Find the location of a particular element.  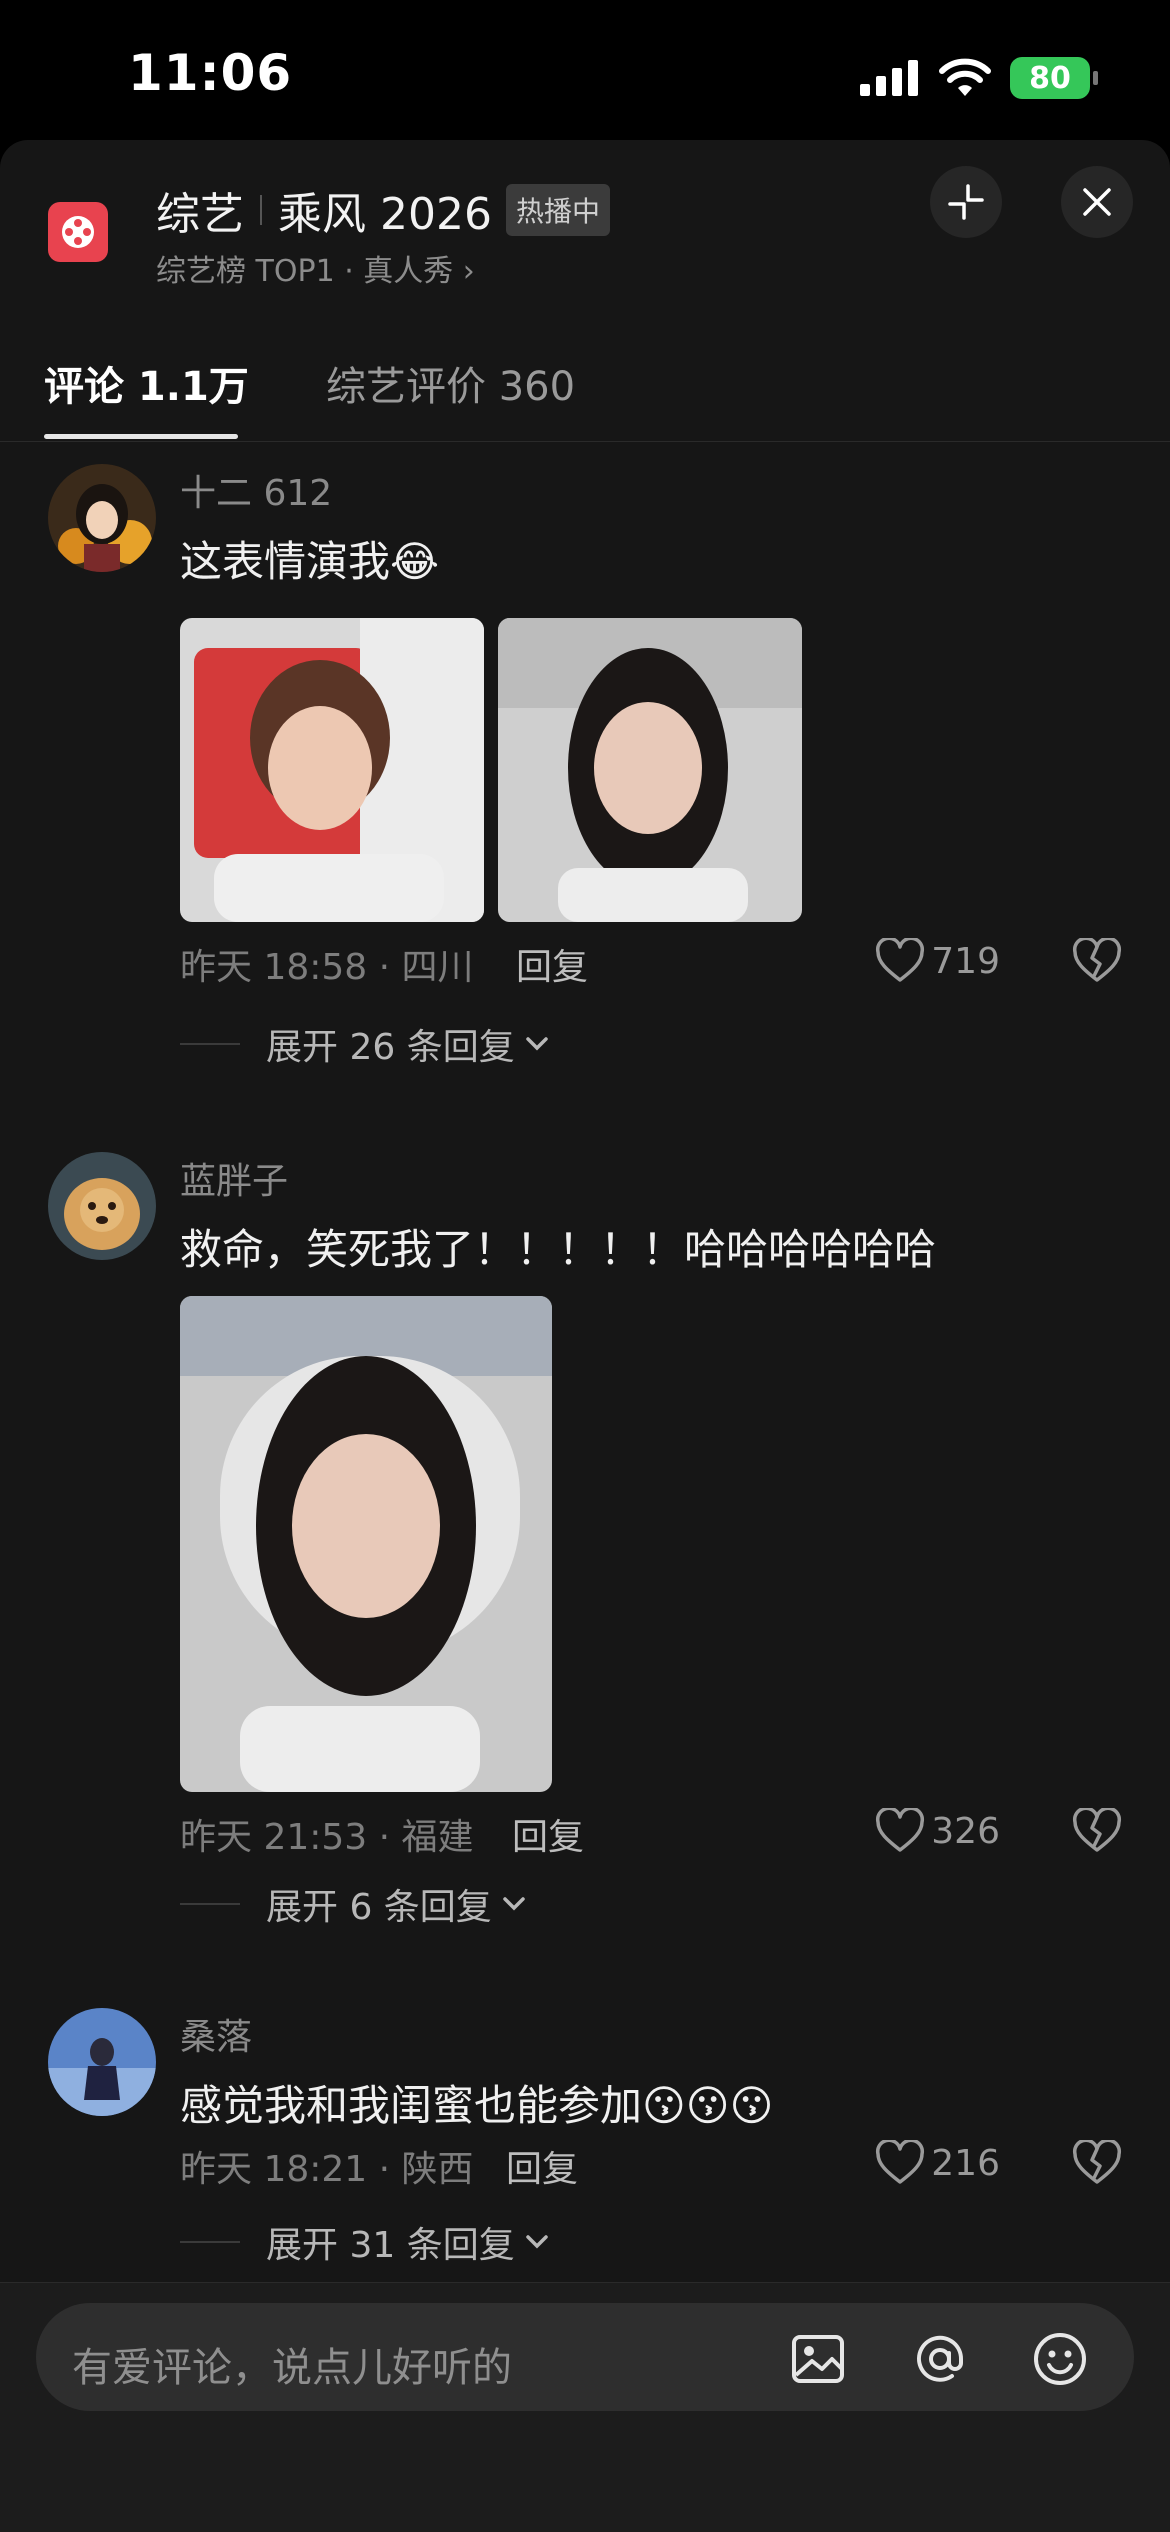

comment-username: 蓝胖子 is located at coordinates (234, 1178).